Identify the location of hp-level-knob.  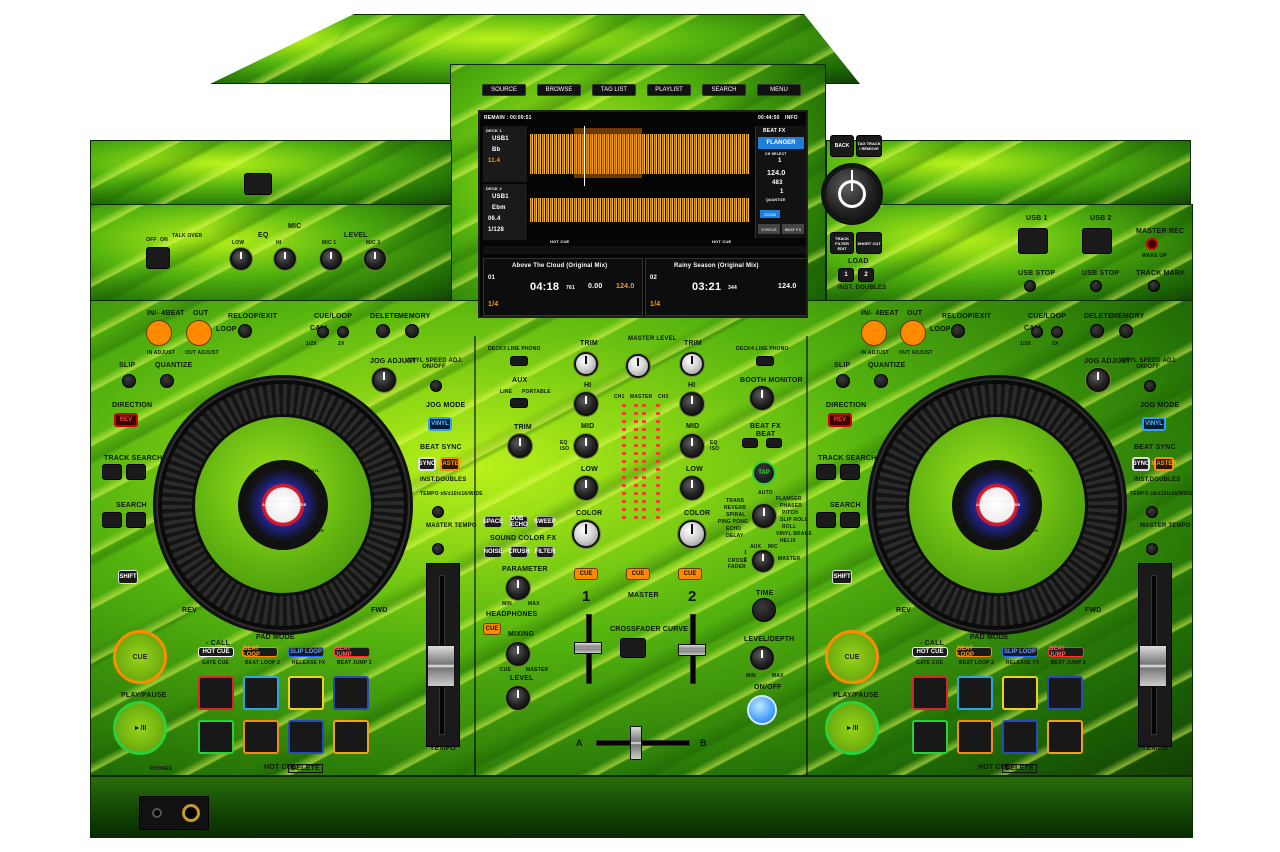
(518, 698).